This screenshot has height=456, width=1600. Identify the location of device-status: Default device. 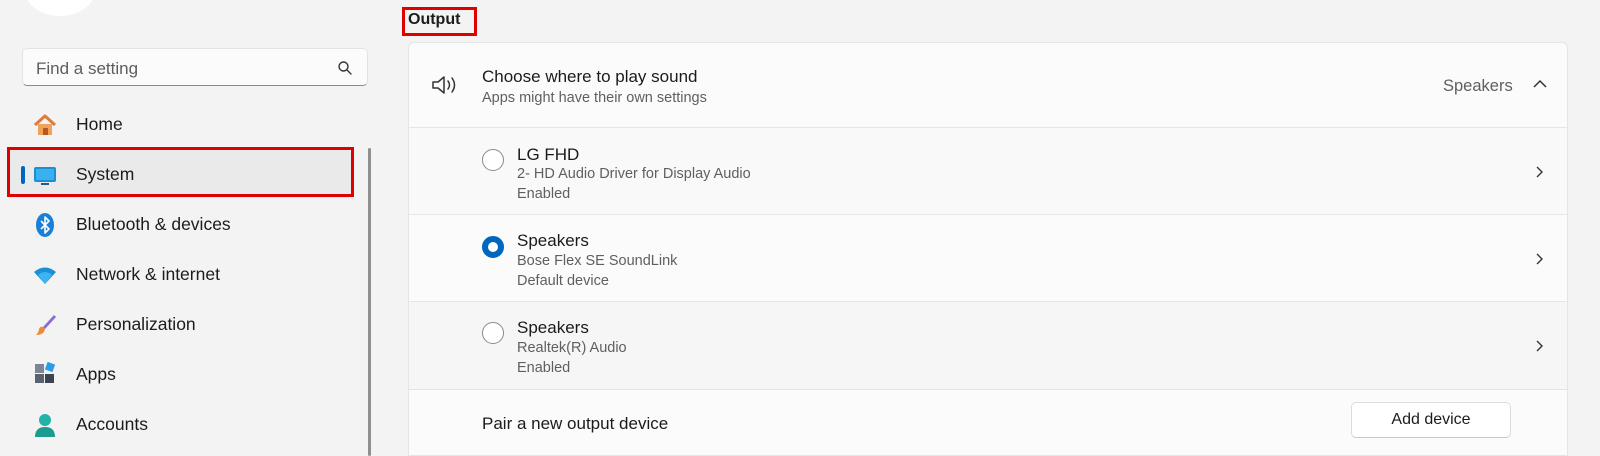
(563, 281).